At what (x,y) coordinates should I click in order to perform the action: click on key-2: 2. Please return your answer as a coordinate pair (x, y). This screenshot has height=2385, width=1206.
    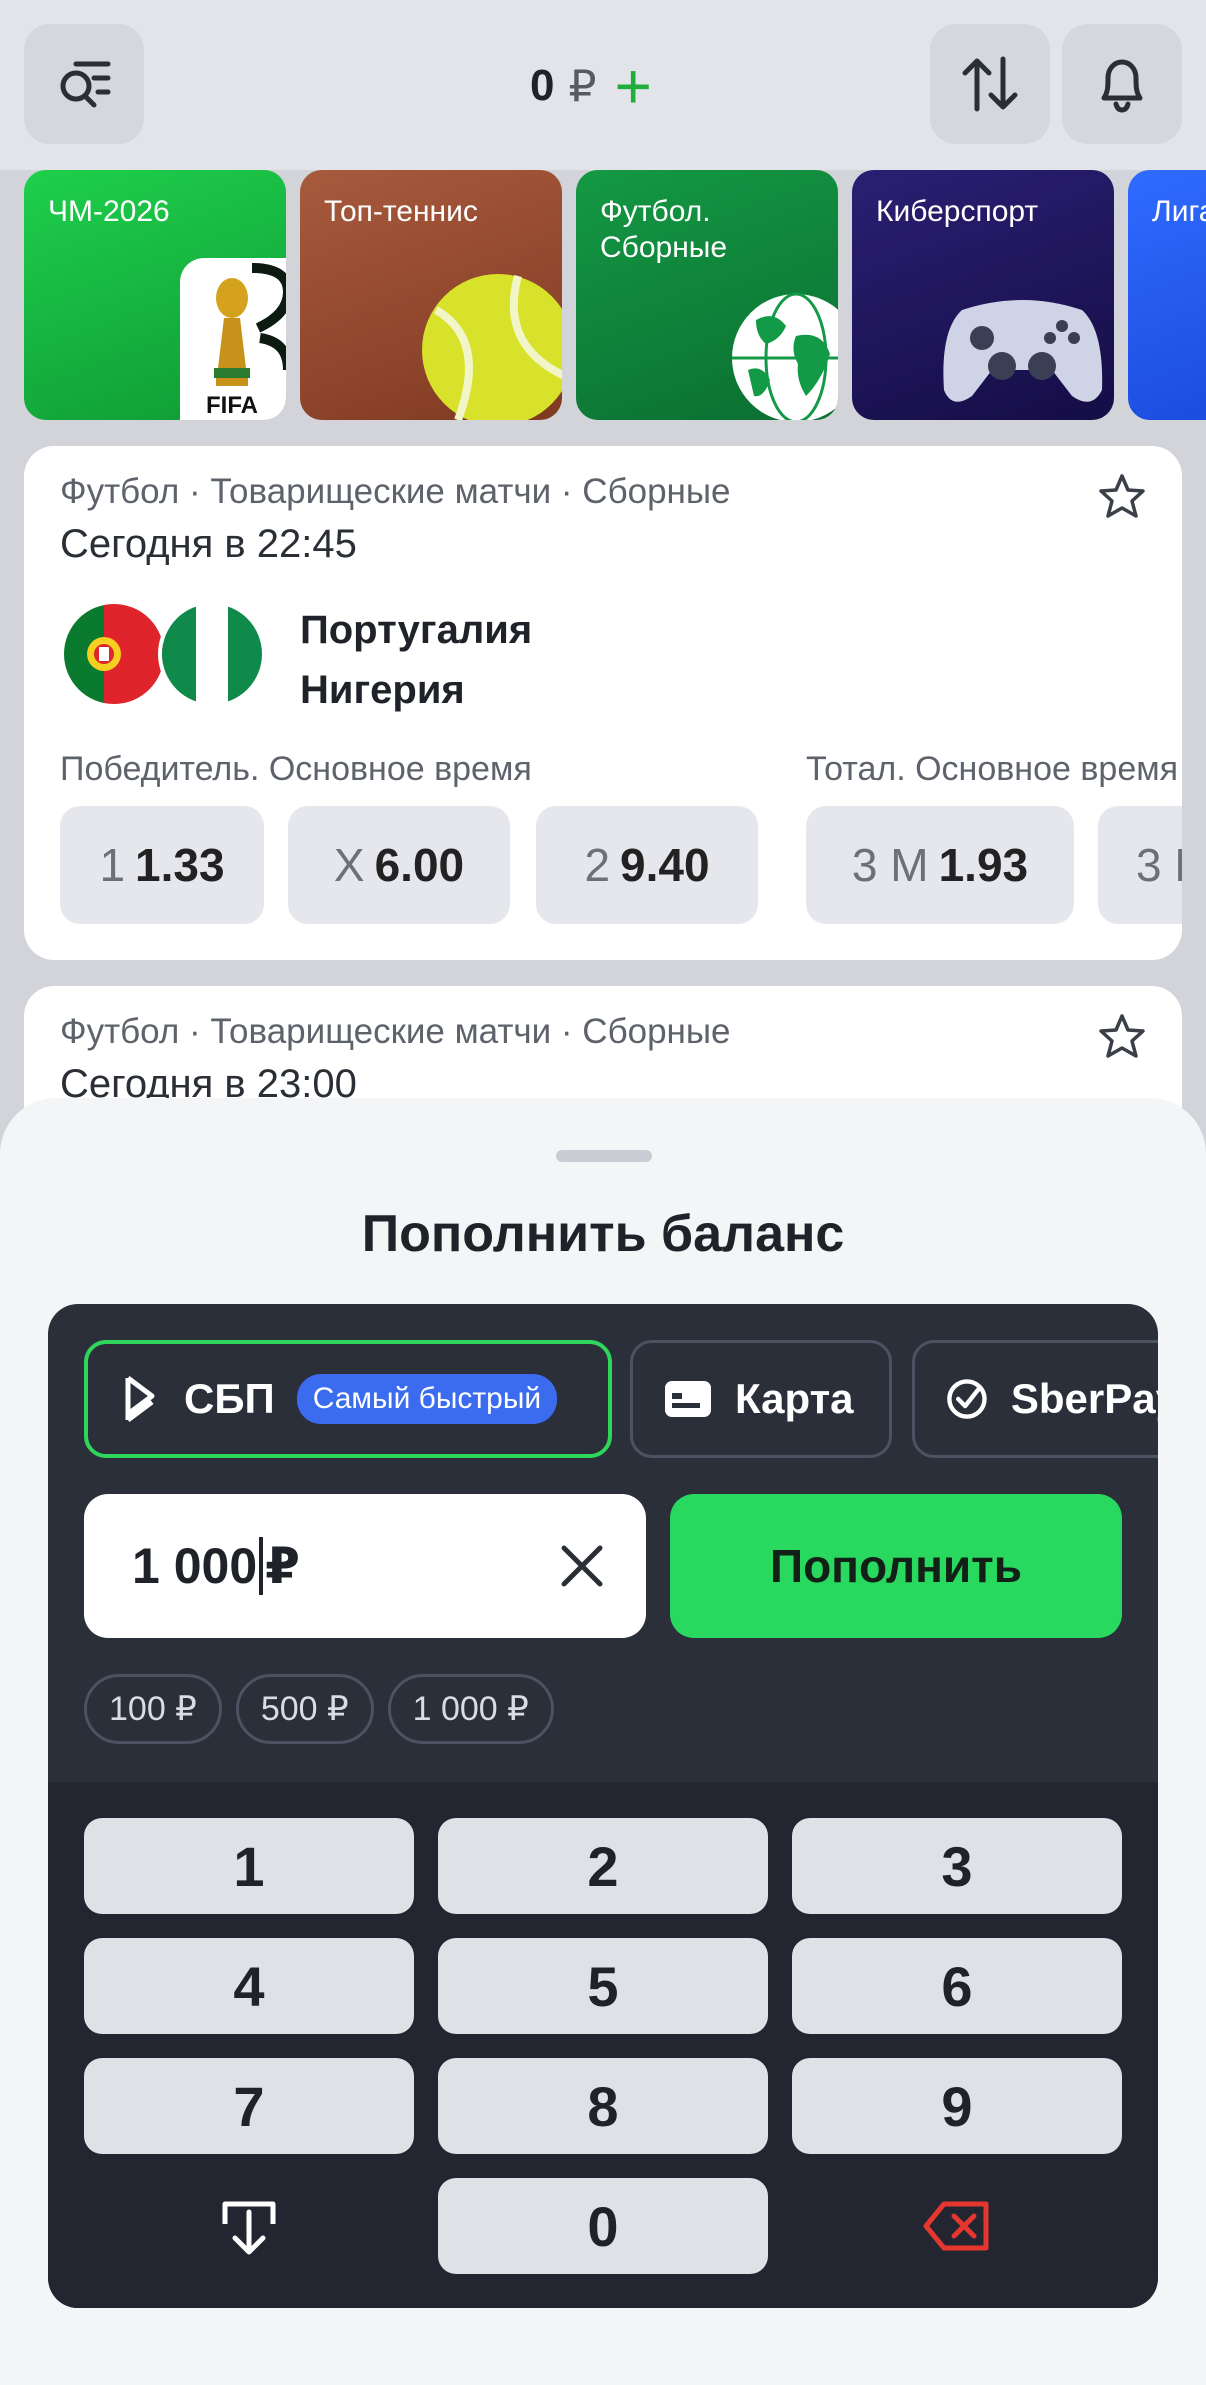
    Looking at the image, I should click on (603, 1866).